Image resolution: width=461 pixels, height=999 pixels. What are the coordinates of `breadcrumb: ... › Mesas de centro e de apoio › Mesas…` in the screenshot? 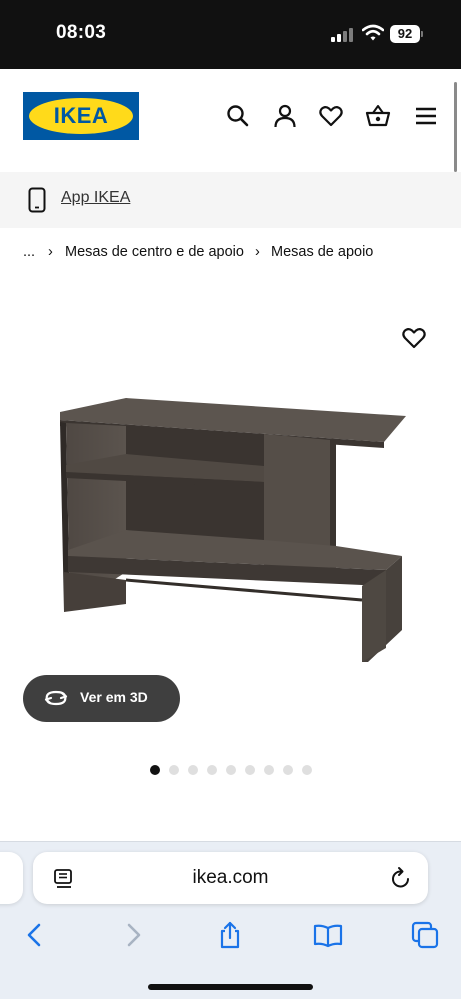 It's located at (230, 253).